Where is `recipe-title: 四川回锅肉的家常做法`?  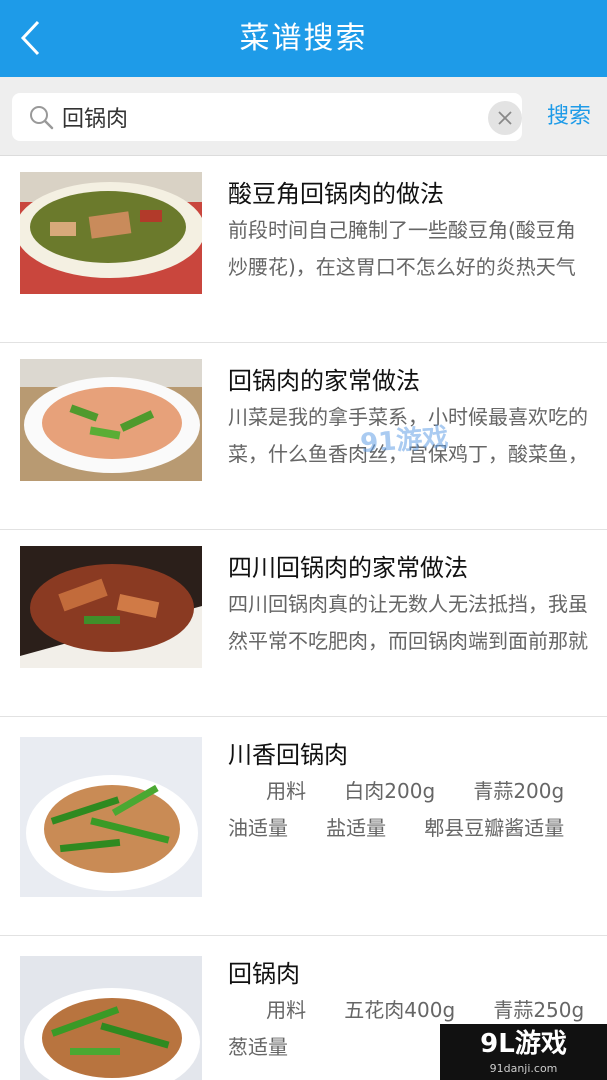 recipe-title: 四川回锅肉的家常做法 is located at coordinates (348, 568).